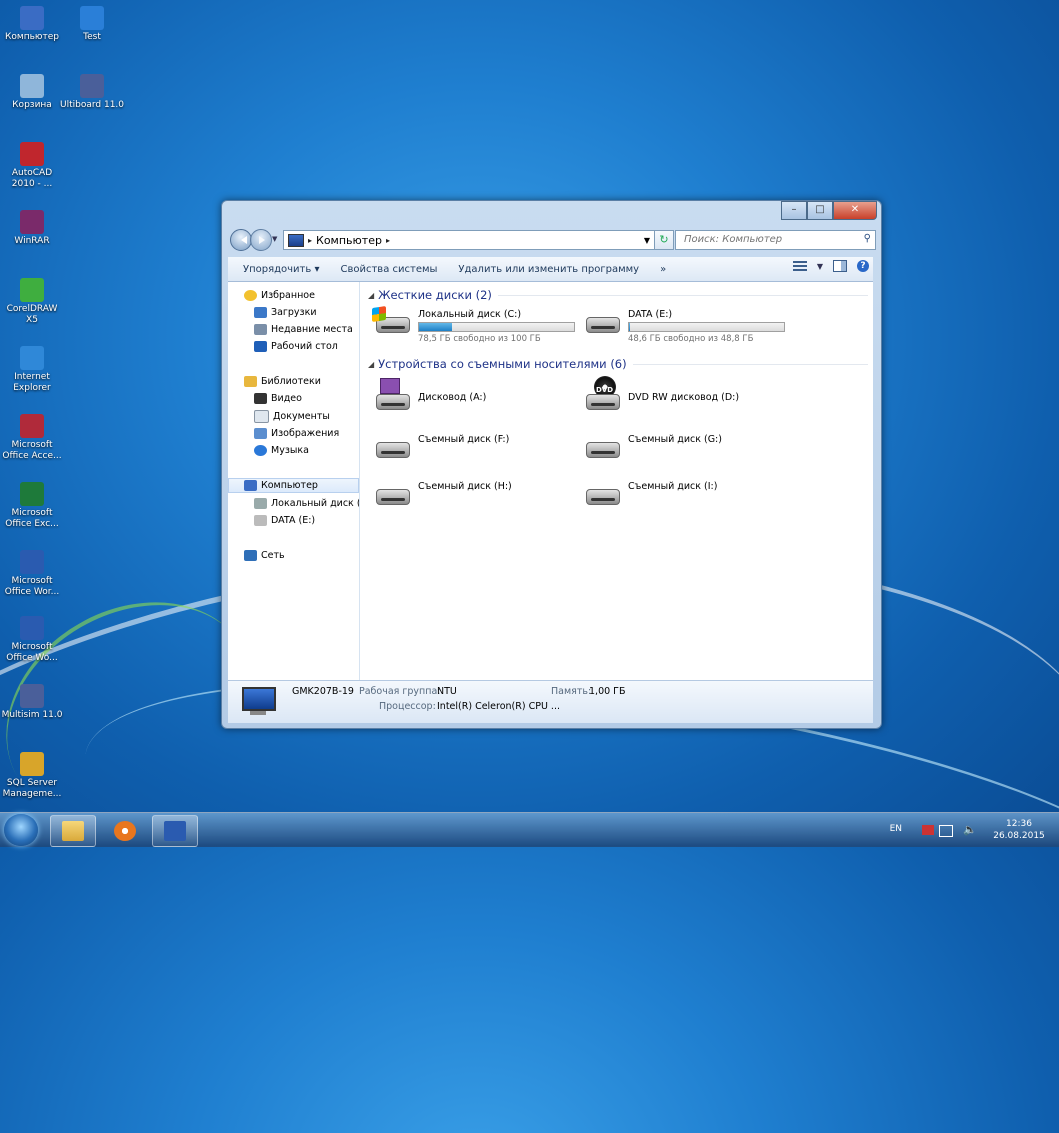 This screenshot has width=1059, height=1133. I want to click on breadcrumb-computer: Компьютер, so click(349, 240).